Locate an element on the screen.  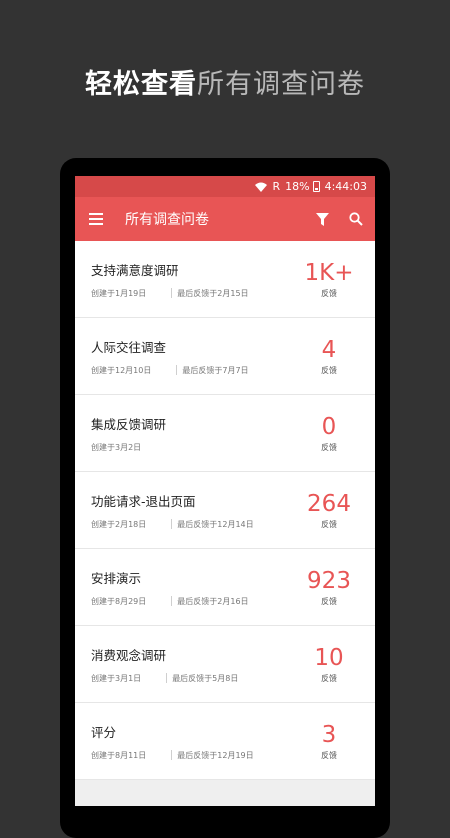
headline-strong: 轻松查看 is located at coordinates (141, 84).